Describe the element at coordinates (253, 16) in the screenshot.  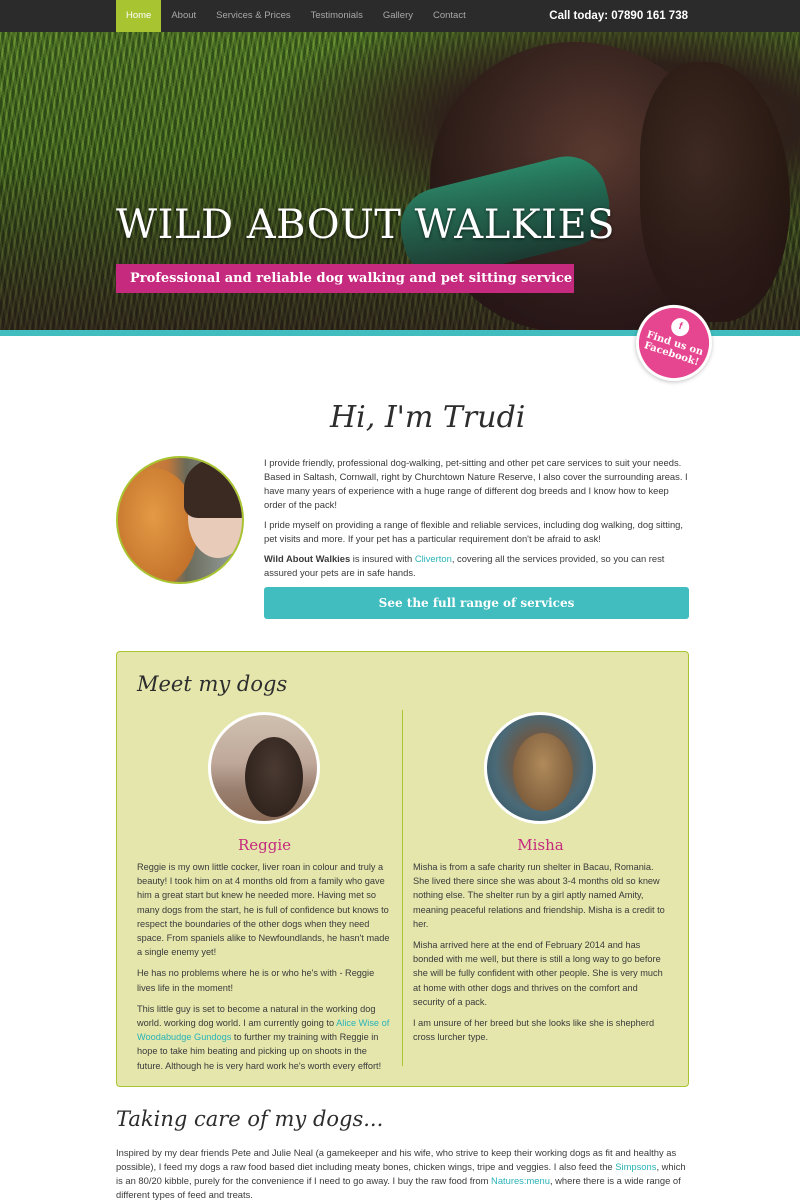
I see `nav-item-services-prices: Services & Prices` at that location.